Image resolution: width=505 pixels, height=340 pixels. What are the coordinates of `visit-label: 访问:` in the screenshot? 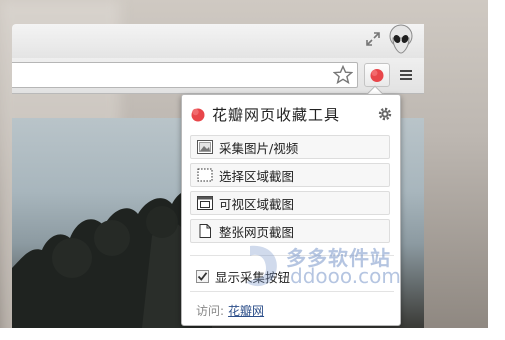 It's located at (210, 311).